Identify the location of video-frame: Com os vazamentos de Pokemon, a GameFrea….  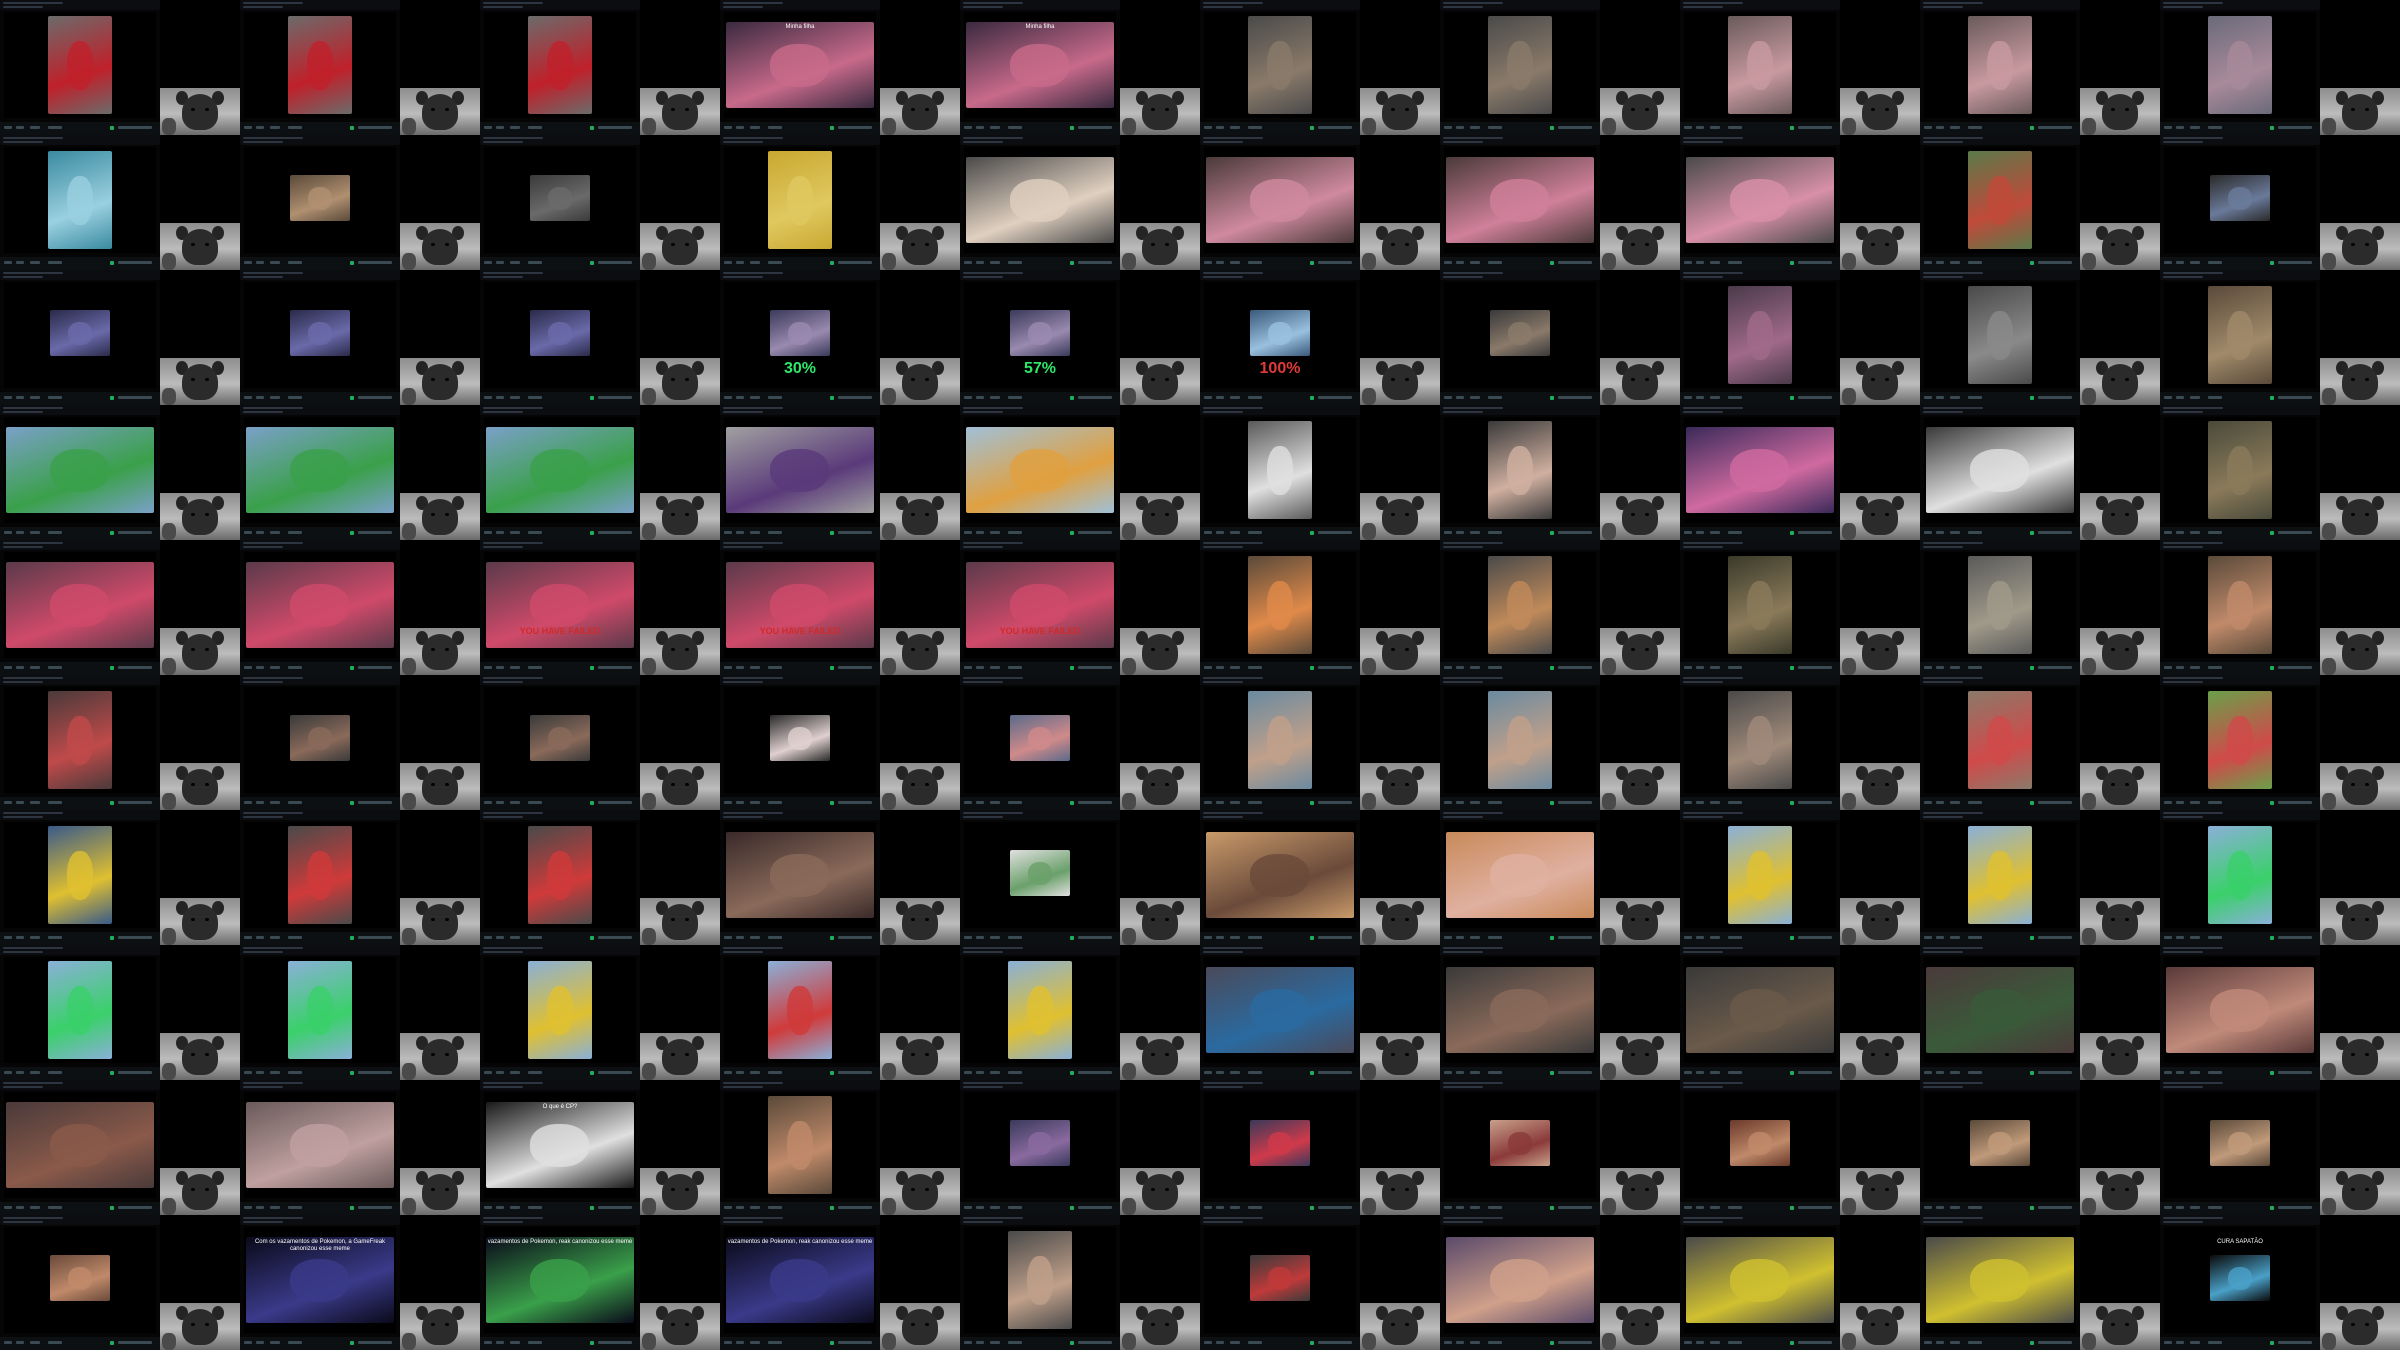
(320, 1280).